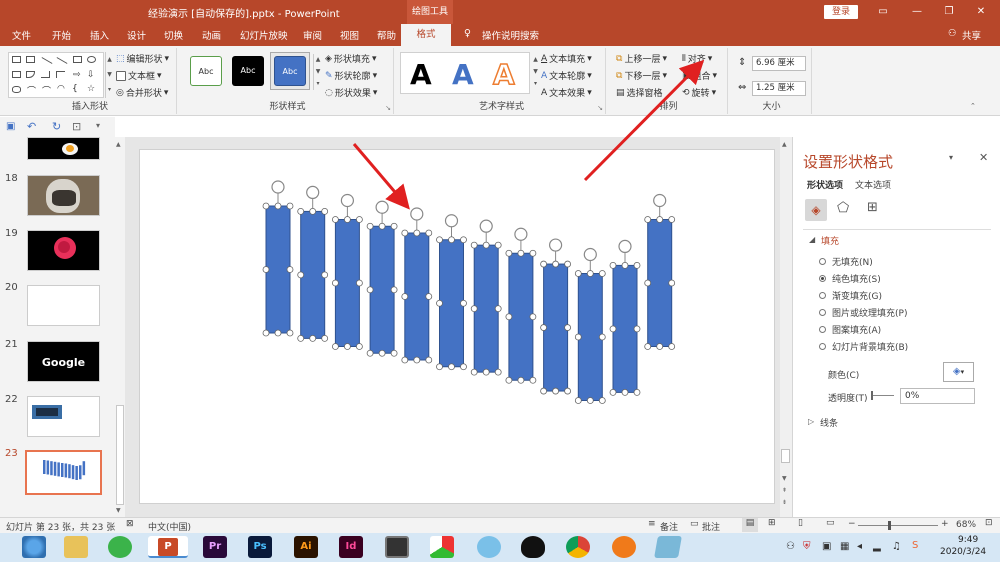 The width and height of the screenshot is (1000, 562). Describe the element at coordinates (877, 546) in the screenshot. I see `tray-wifi-icon: ▂` at that location.